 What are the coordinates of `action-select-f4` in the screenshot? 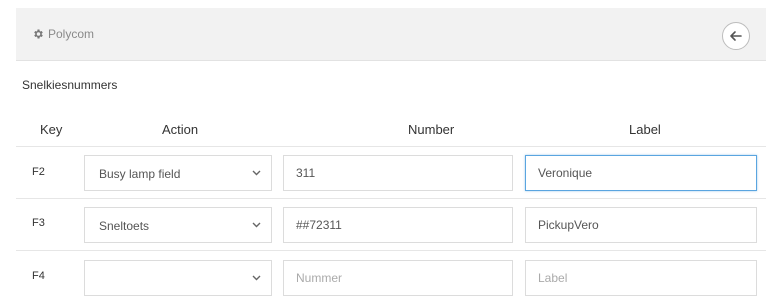 It's located at (178, 278).